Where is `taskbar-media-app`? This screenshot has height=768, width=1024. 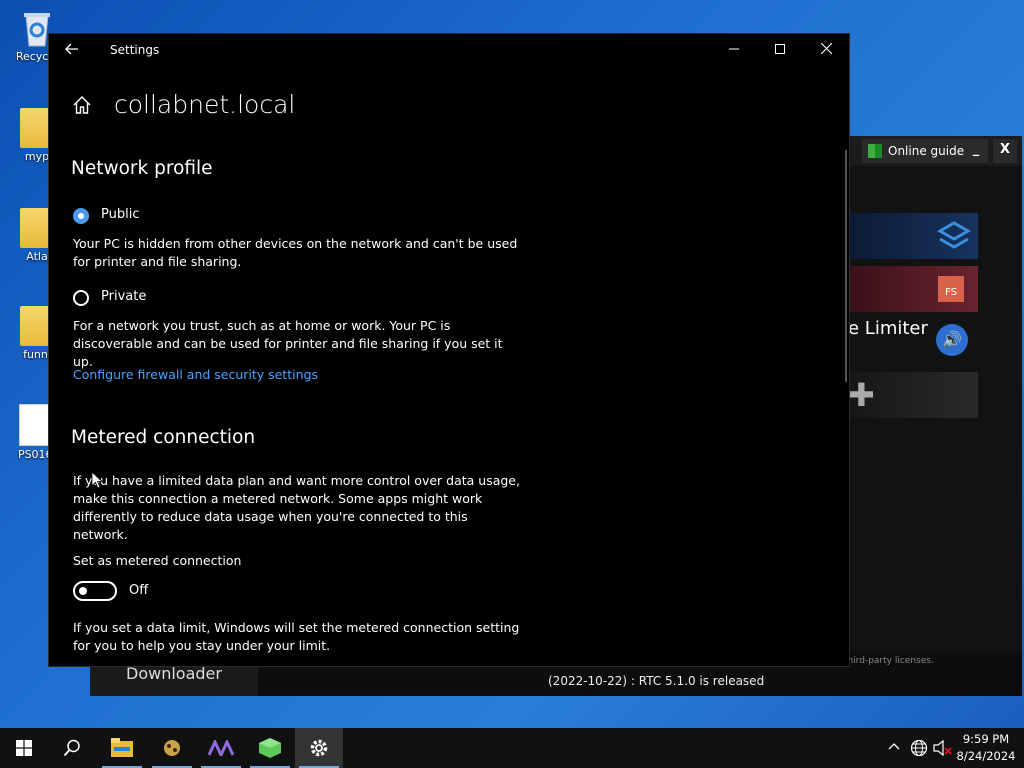 taskbar-media-app is located at coordinates (221, 748).